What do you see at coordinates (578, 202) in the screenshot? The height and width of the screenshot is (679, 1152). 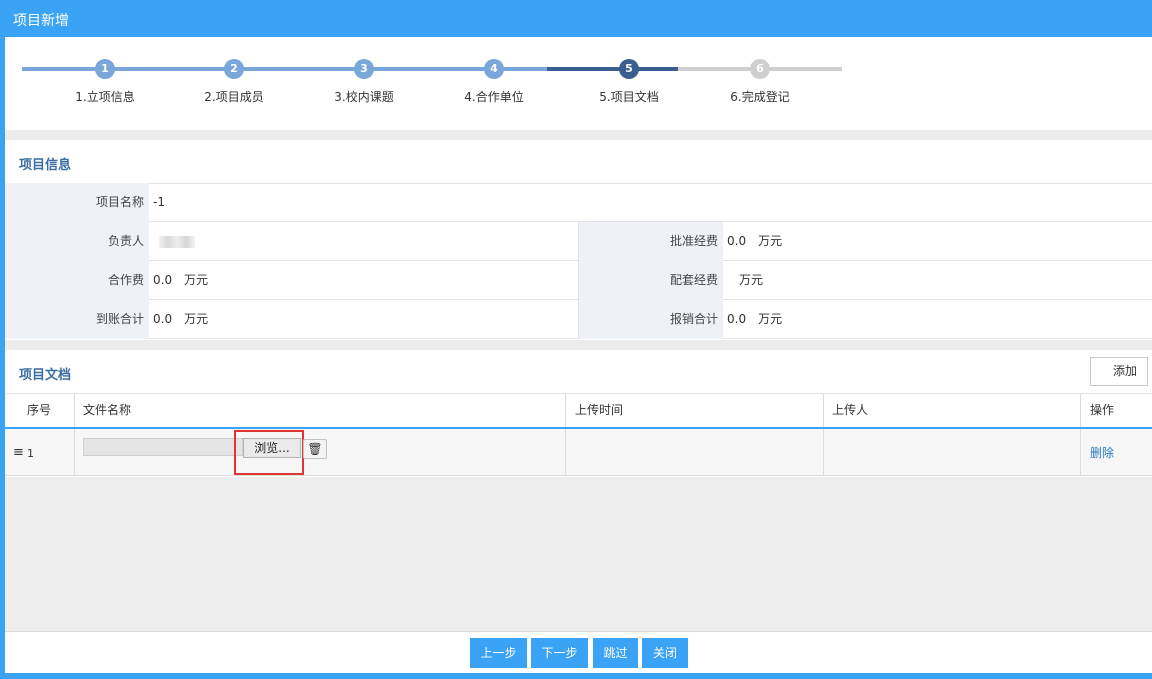 I see `info-row-name: 项目名称 -1` at bounding box center [578, 202].